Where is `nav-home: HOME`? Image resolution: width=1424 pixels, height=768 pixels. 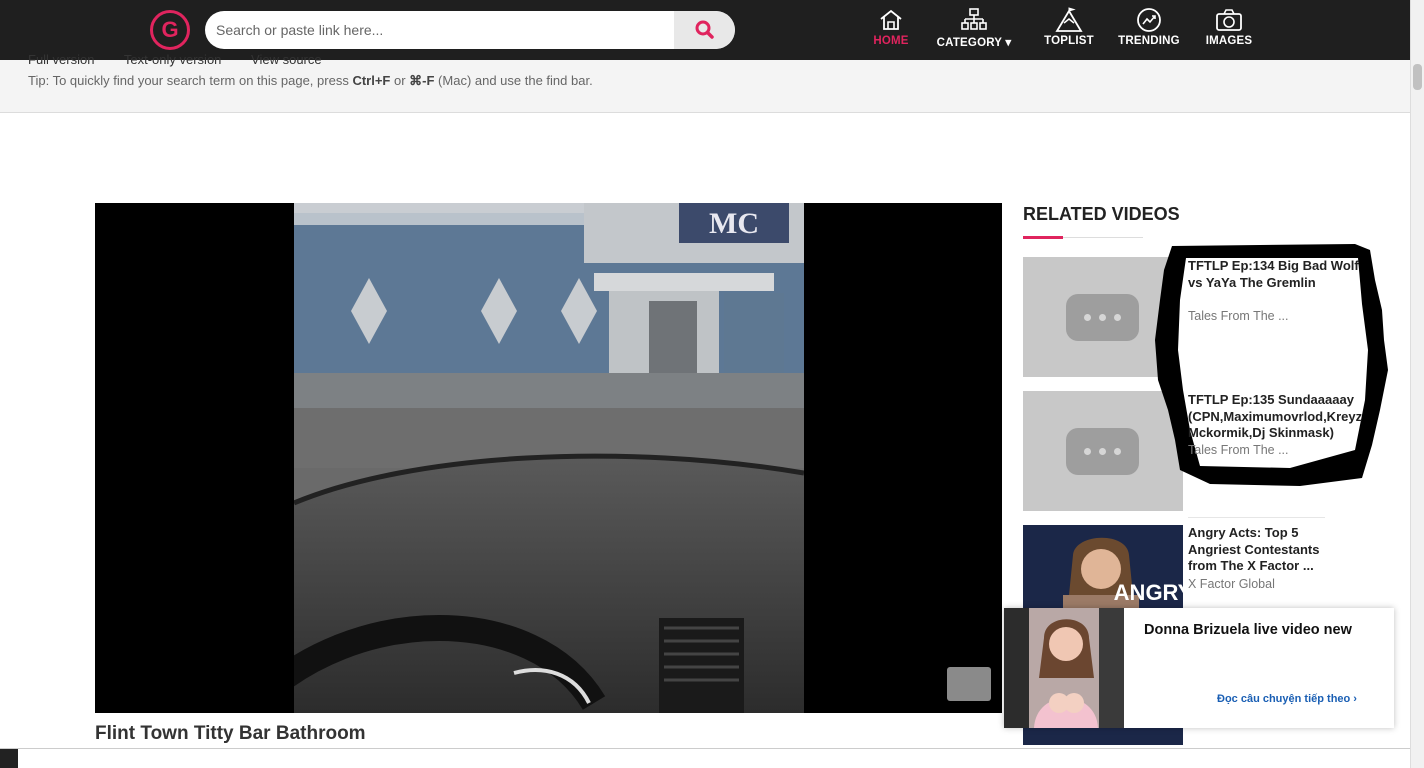
nav-home: HOME is located at coordinates (891, 30).